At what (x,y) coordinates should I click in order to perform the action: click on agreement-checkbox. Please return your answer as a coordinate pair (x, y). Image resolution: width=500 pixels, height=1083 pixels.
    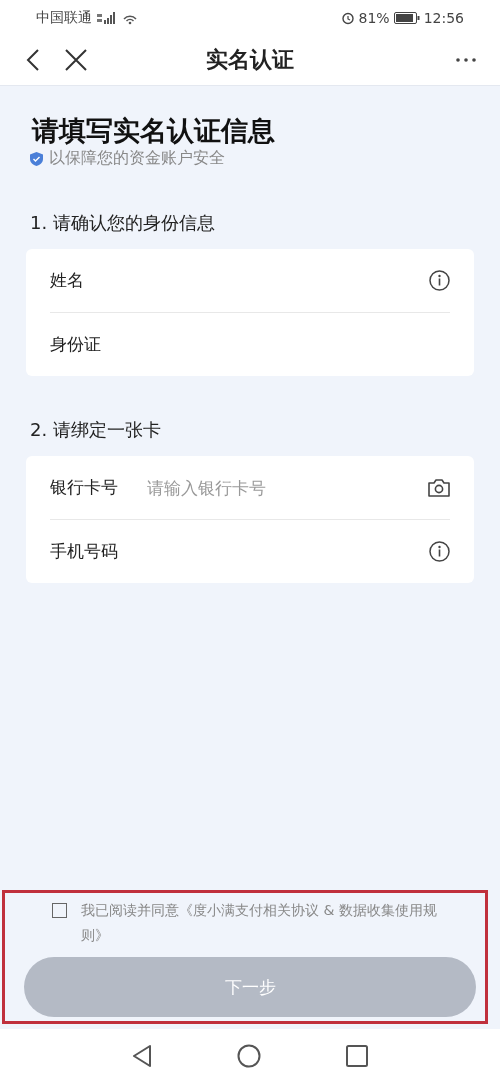
    Looking at the image, I should click on (59, 910).